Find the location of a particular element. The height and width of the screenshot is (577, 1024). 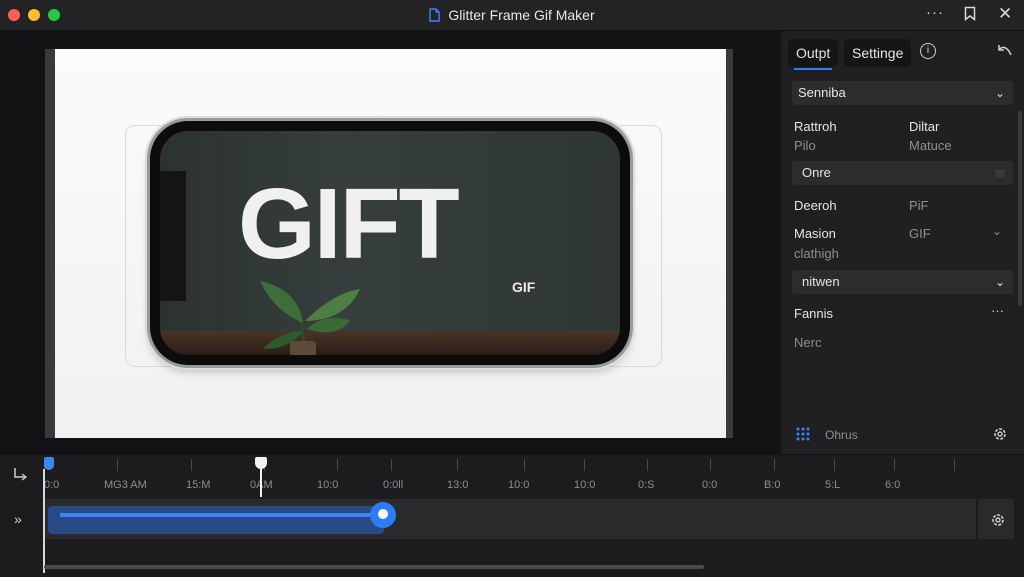

preset-select-value: Senniba is located at coordinates (822, 92).